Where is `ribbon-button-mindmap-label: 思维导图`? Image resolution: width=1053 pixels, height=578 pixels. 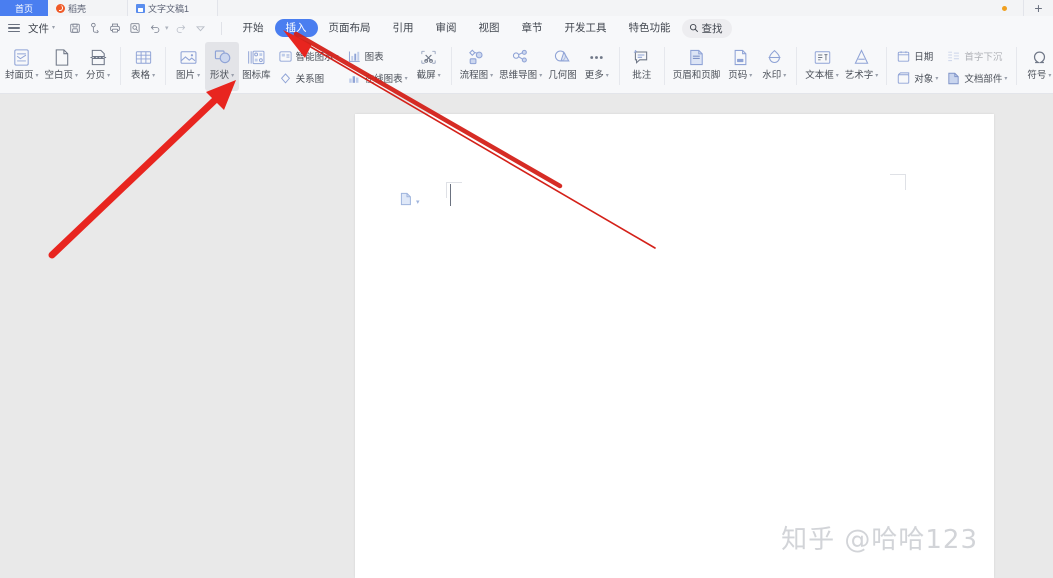
ribbon-button-mindmap-label: 思维导图 is located at coordinates (518, 75).